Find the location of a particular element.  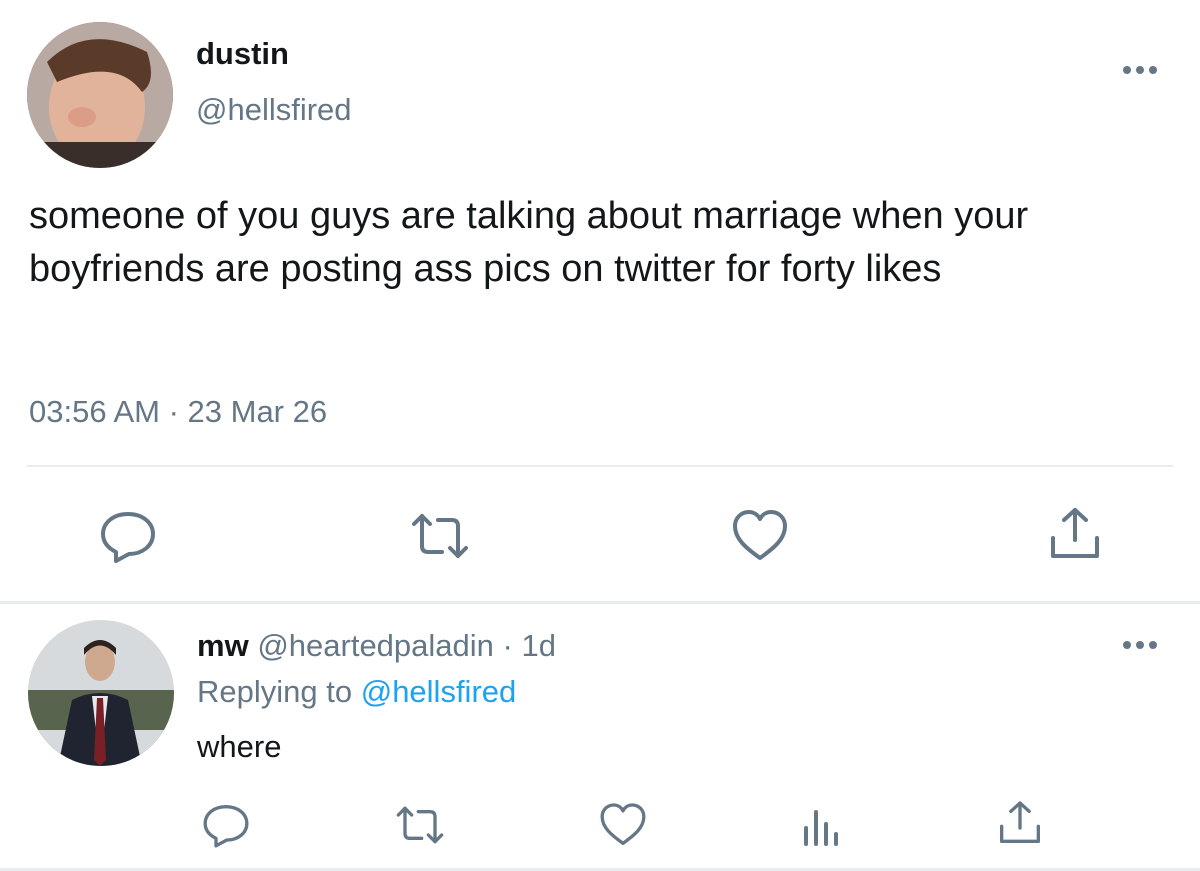

reply-header: mw @heartedpaladin · 1d is located at coordinates (376, 646).